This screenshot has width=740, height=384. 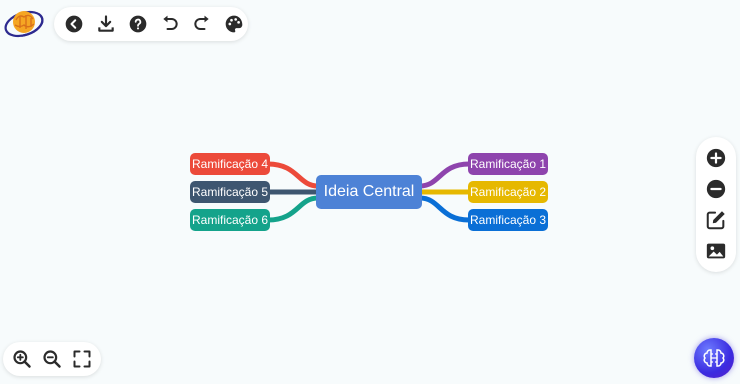 I want to click on fullscreen-button, so click(x=82, y=359).